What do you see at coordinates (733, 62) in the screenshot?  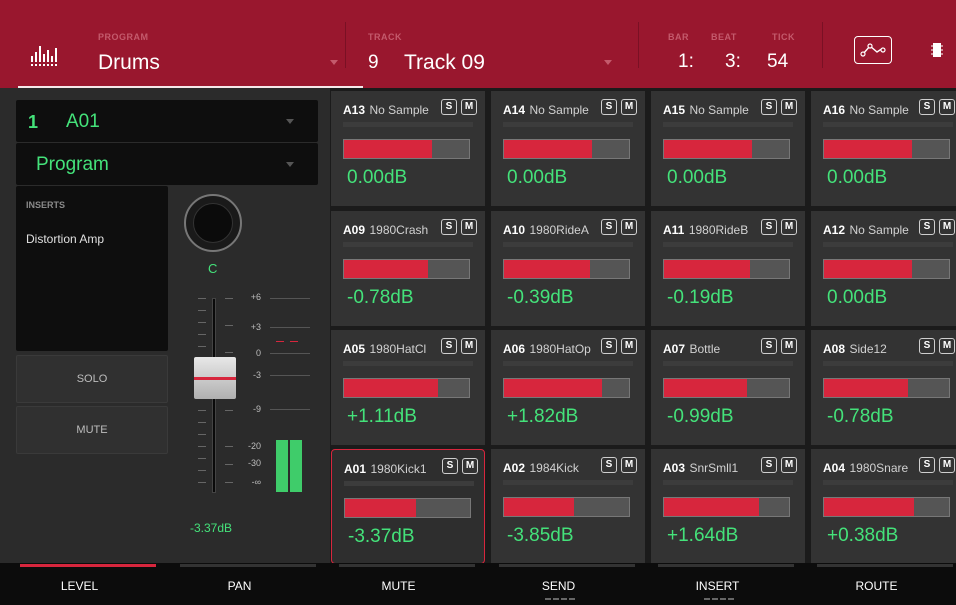 I see `beat-value: 3:` at bounding box center [733, 62].